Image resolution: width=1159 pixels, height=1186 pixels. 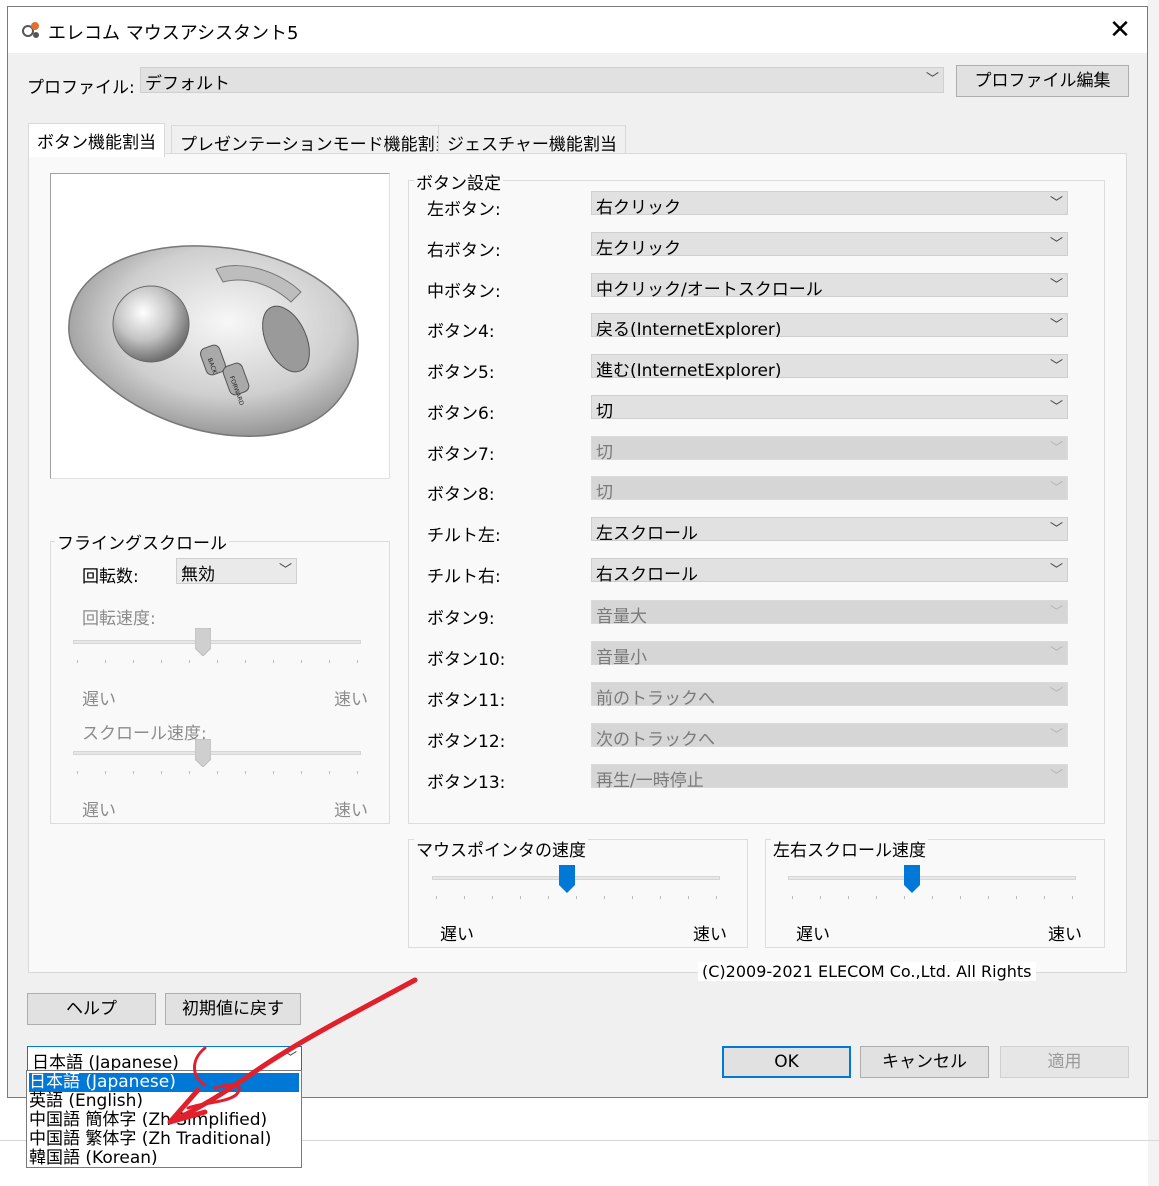 I want to click on button-setting-select: 進む(InternetExplorer) ﹀, so click(x=829, y=367).